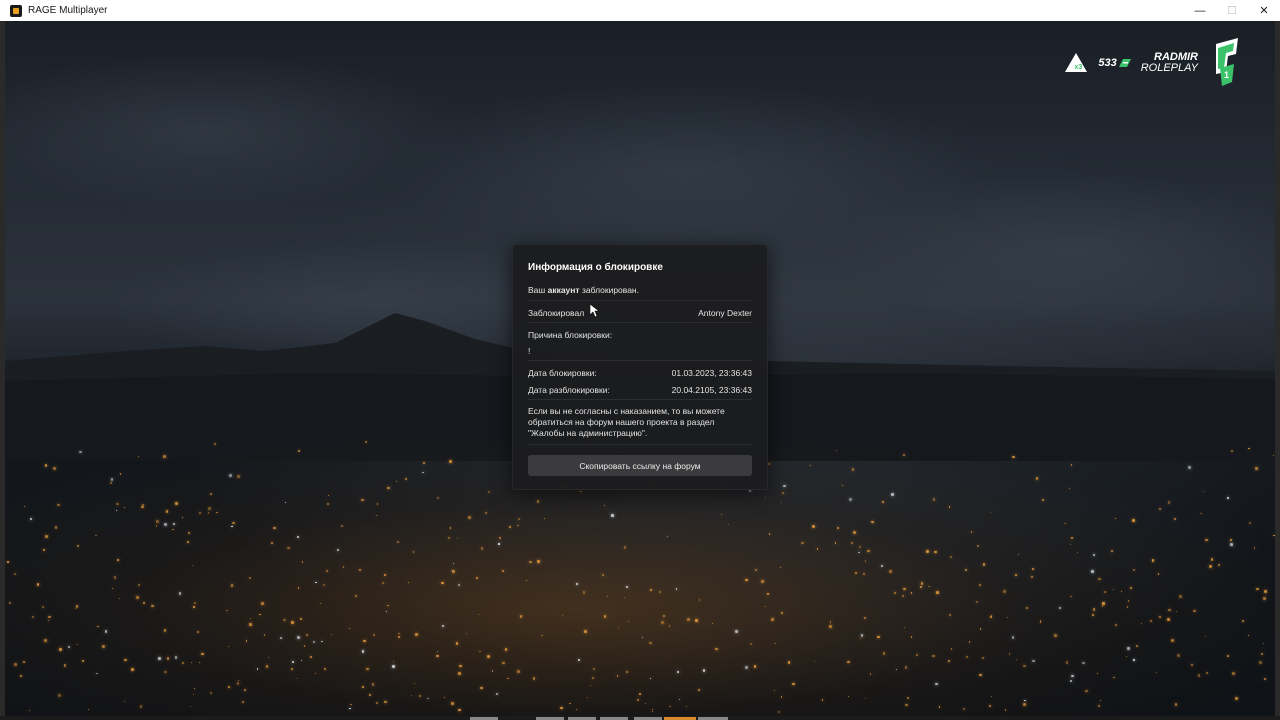 This screenshot has height=720, width=1280. Describe the element at coordinates (1124, 63) in the screenshot. I see `online-users-icon` at that location.